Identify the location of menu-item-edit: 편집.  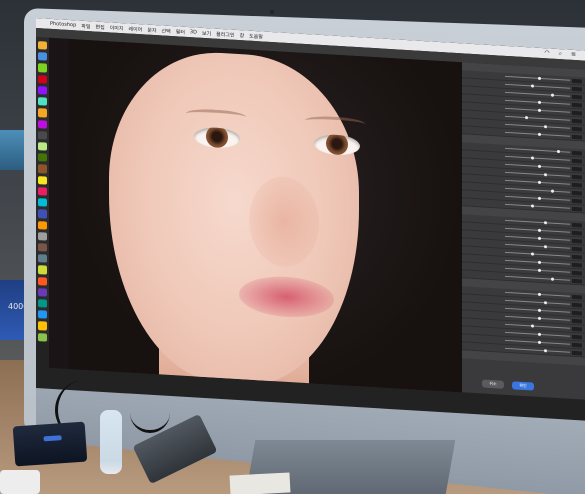
(99, 27).